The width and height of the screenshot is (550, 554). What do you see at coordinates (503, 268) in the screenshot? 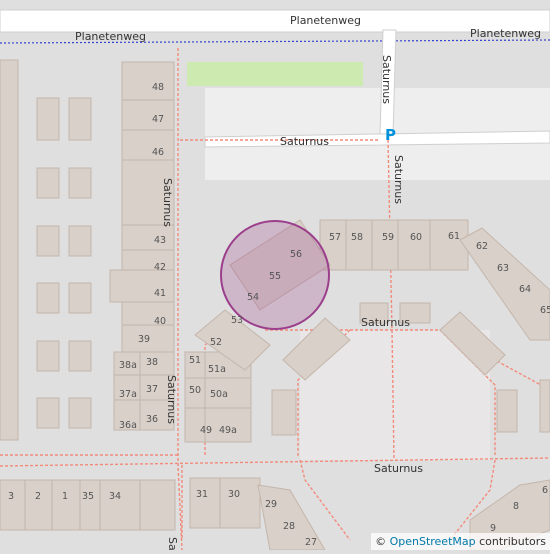
I see `house-number: 63` at bounding box center [503, 268].